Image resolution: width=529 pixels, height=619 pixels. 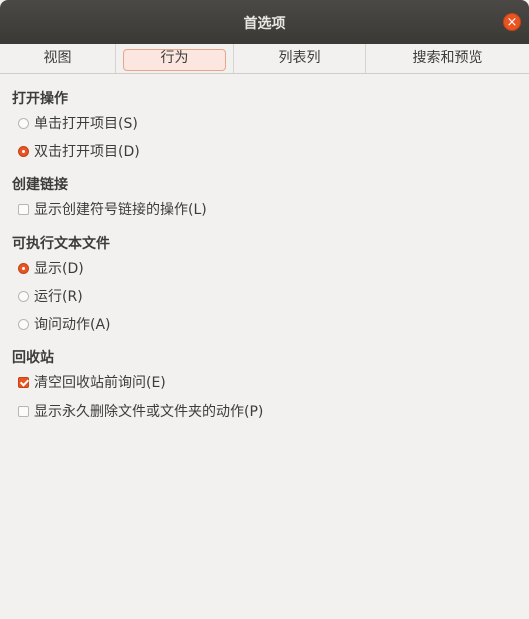 I want to click on tab-search-preview: 搜索和预览, so click(x=447, y=58).